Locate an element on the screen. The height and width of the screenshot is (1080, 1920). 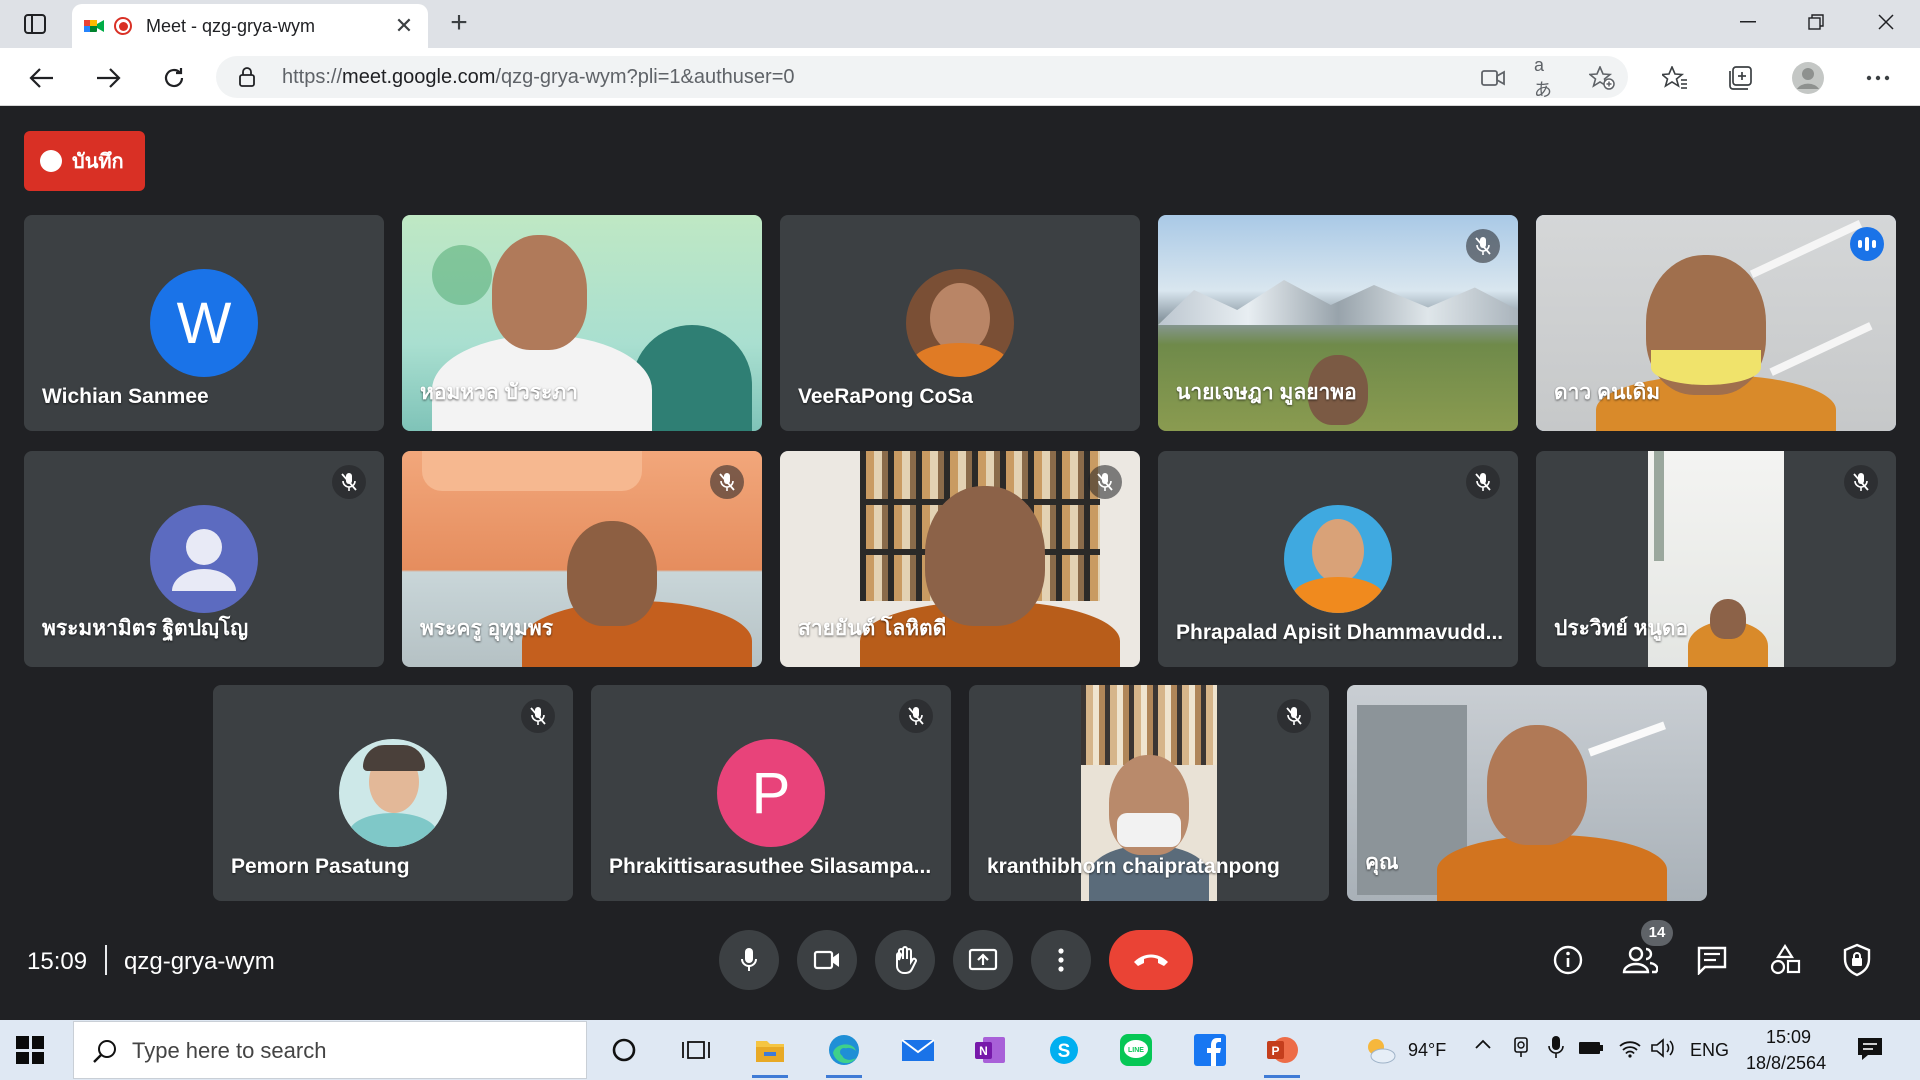
meeting-time: 15:09 is located at coordinates (57, 961).